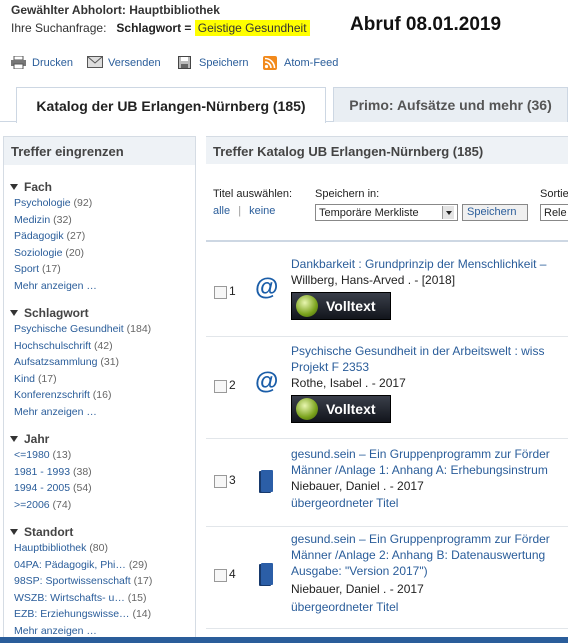 The image size is (568, 643). Describe the element at coordinates (154, 28) in the screenshot. I see `query-field: Schlagwort =` at that location.